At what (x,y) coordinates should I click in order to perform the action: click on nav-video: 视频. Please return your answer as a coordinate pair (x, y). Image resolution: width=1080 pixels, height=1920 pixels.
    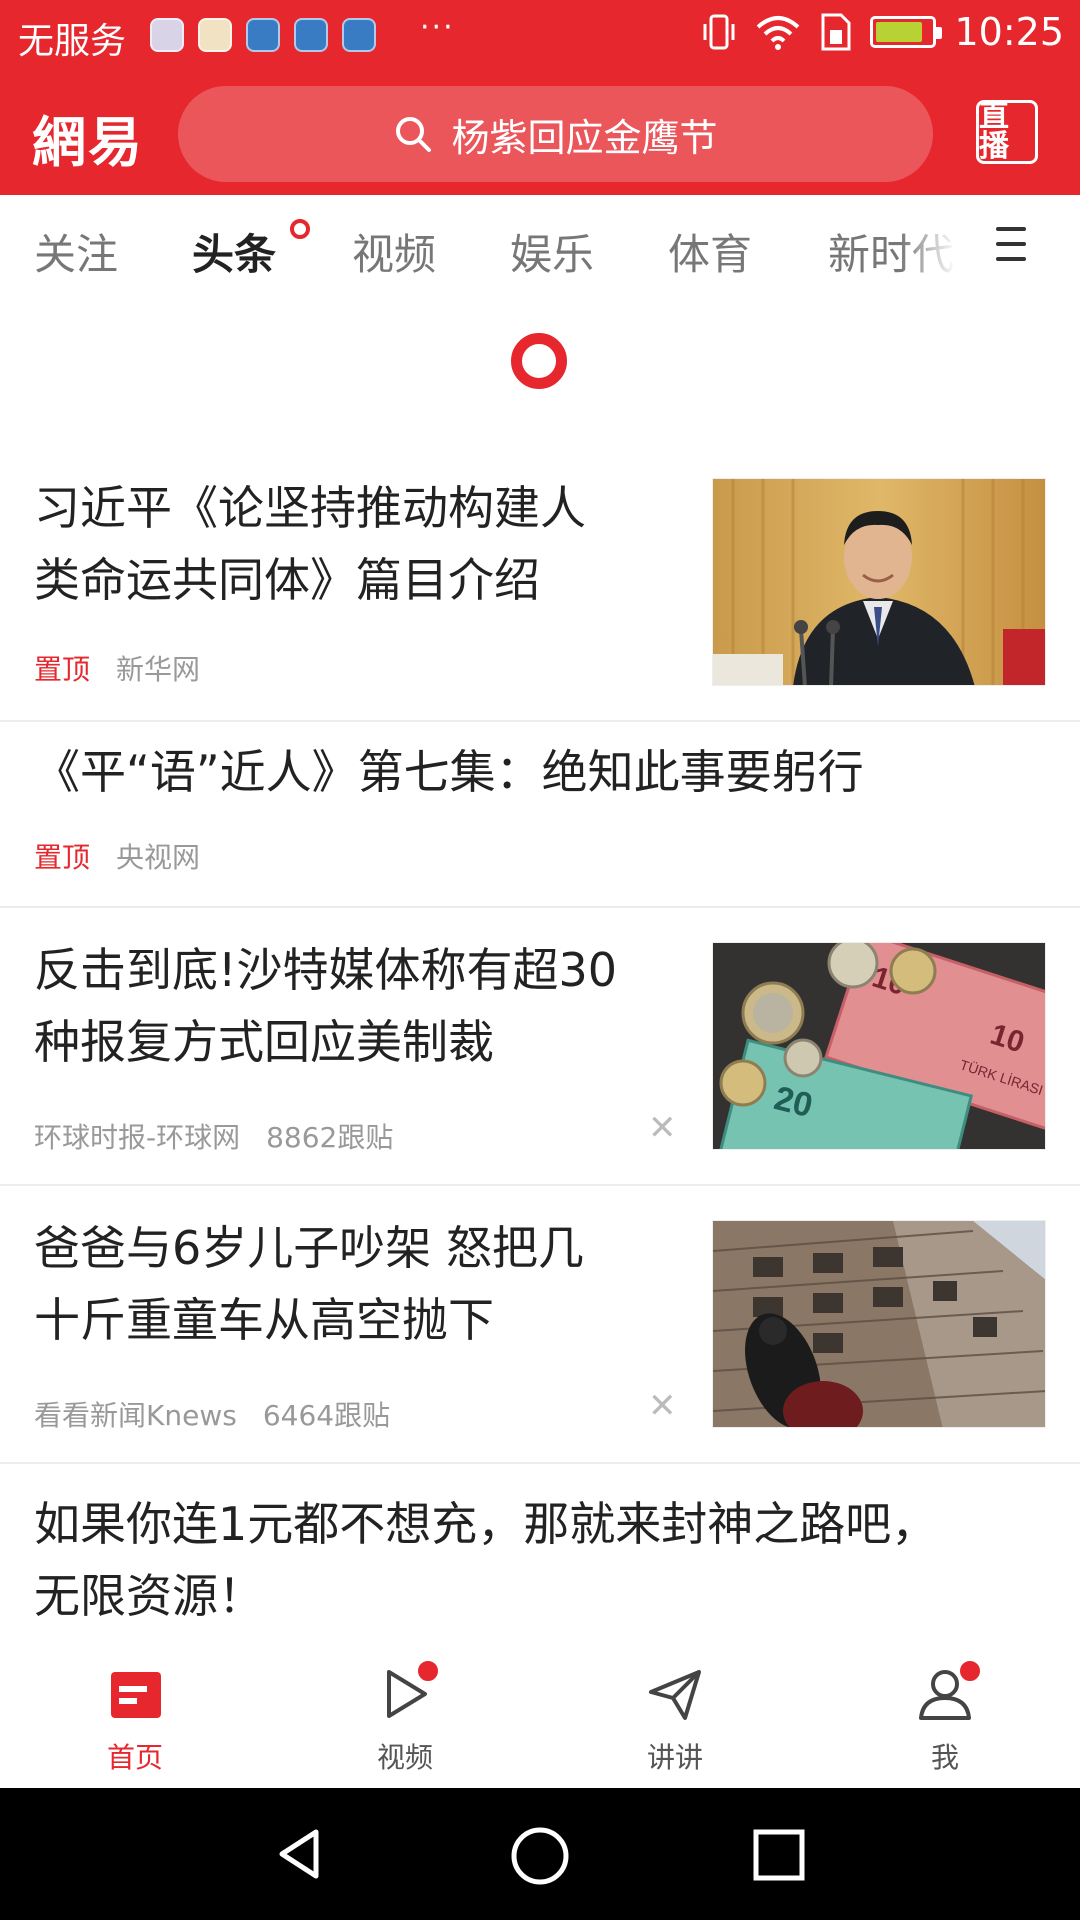
    Looking at the image, I should click on (405, 1717).